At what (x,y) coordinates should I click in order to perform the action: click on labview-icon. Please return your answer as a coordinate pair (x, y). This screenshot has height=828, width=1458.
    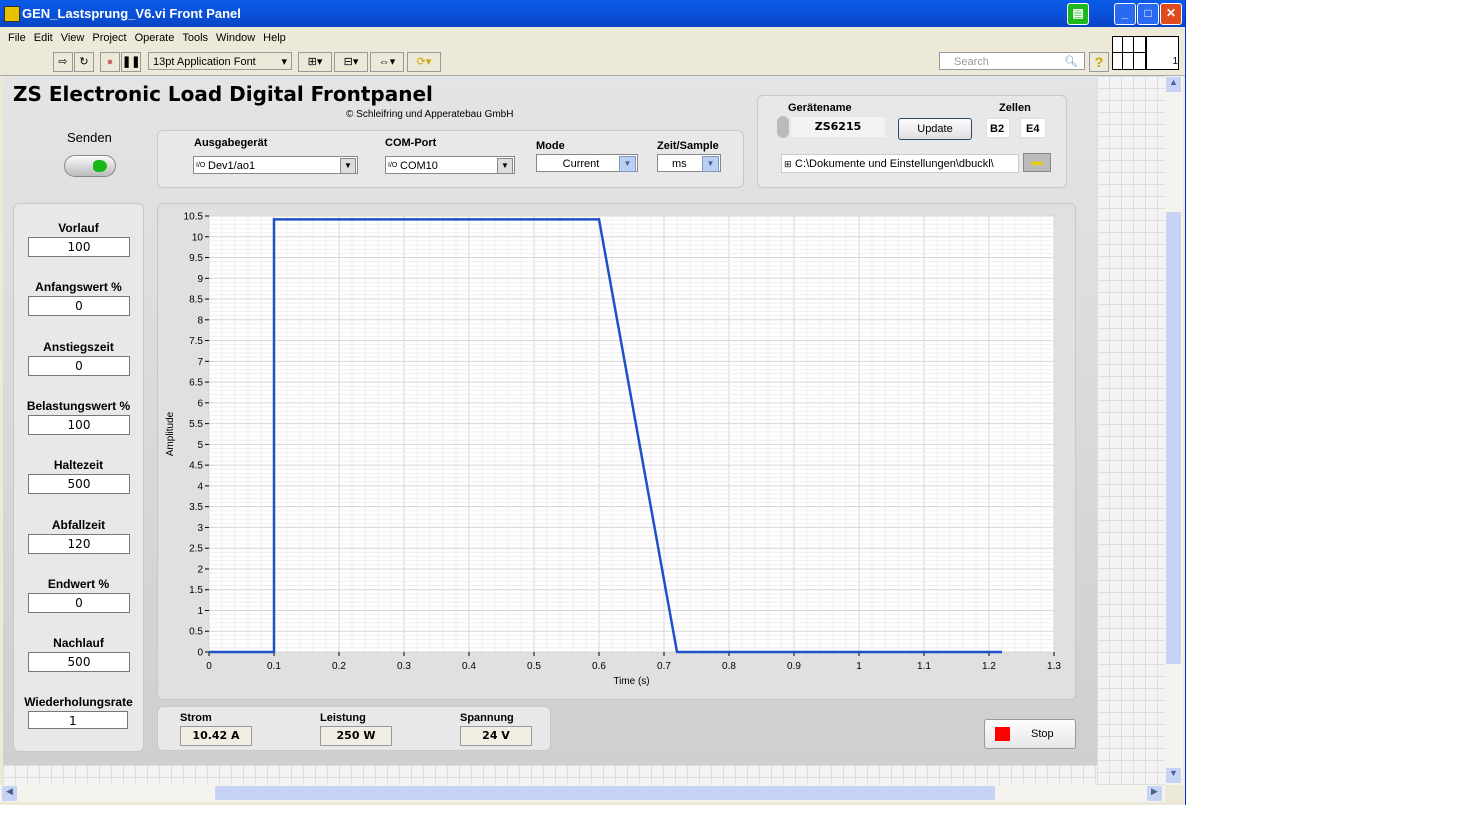
    Looking at the image, I should click on (12, 14).